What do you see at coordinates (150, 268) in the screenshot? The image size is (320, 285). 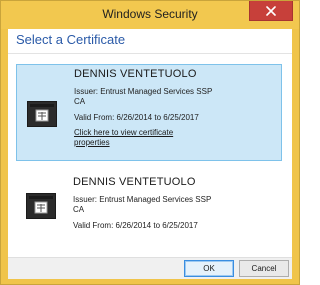 I see `dialog-footer: OK Cancel` at bounding box center [150, 268].